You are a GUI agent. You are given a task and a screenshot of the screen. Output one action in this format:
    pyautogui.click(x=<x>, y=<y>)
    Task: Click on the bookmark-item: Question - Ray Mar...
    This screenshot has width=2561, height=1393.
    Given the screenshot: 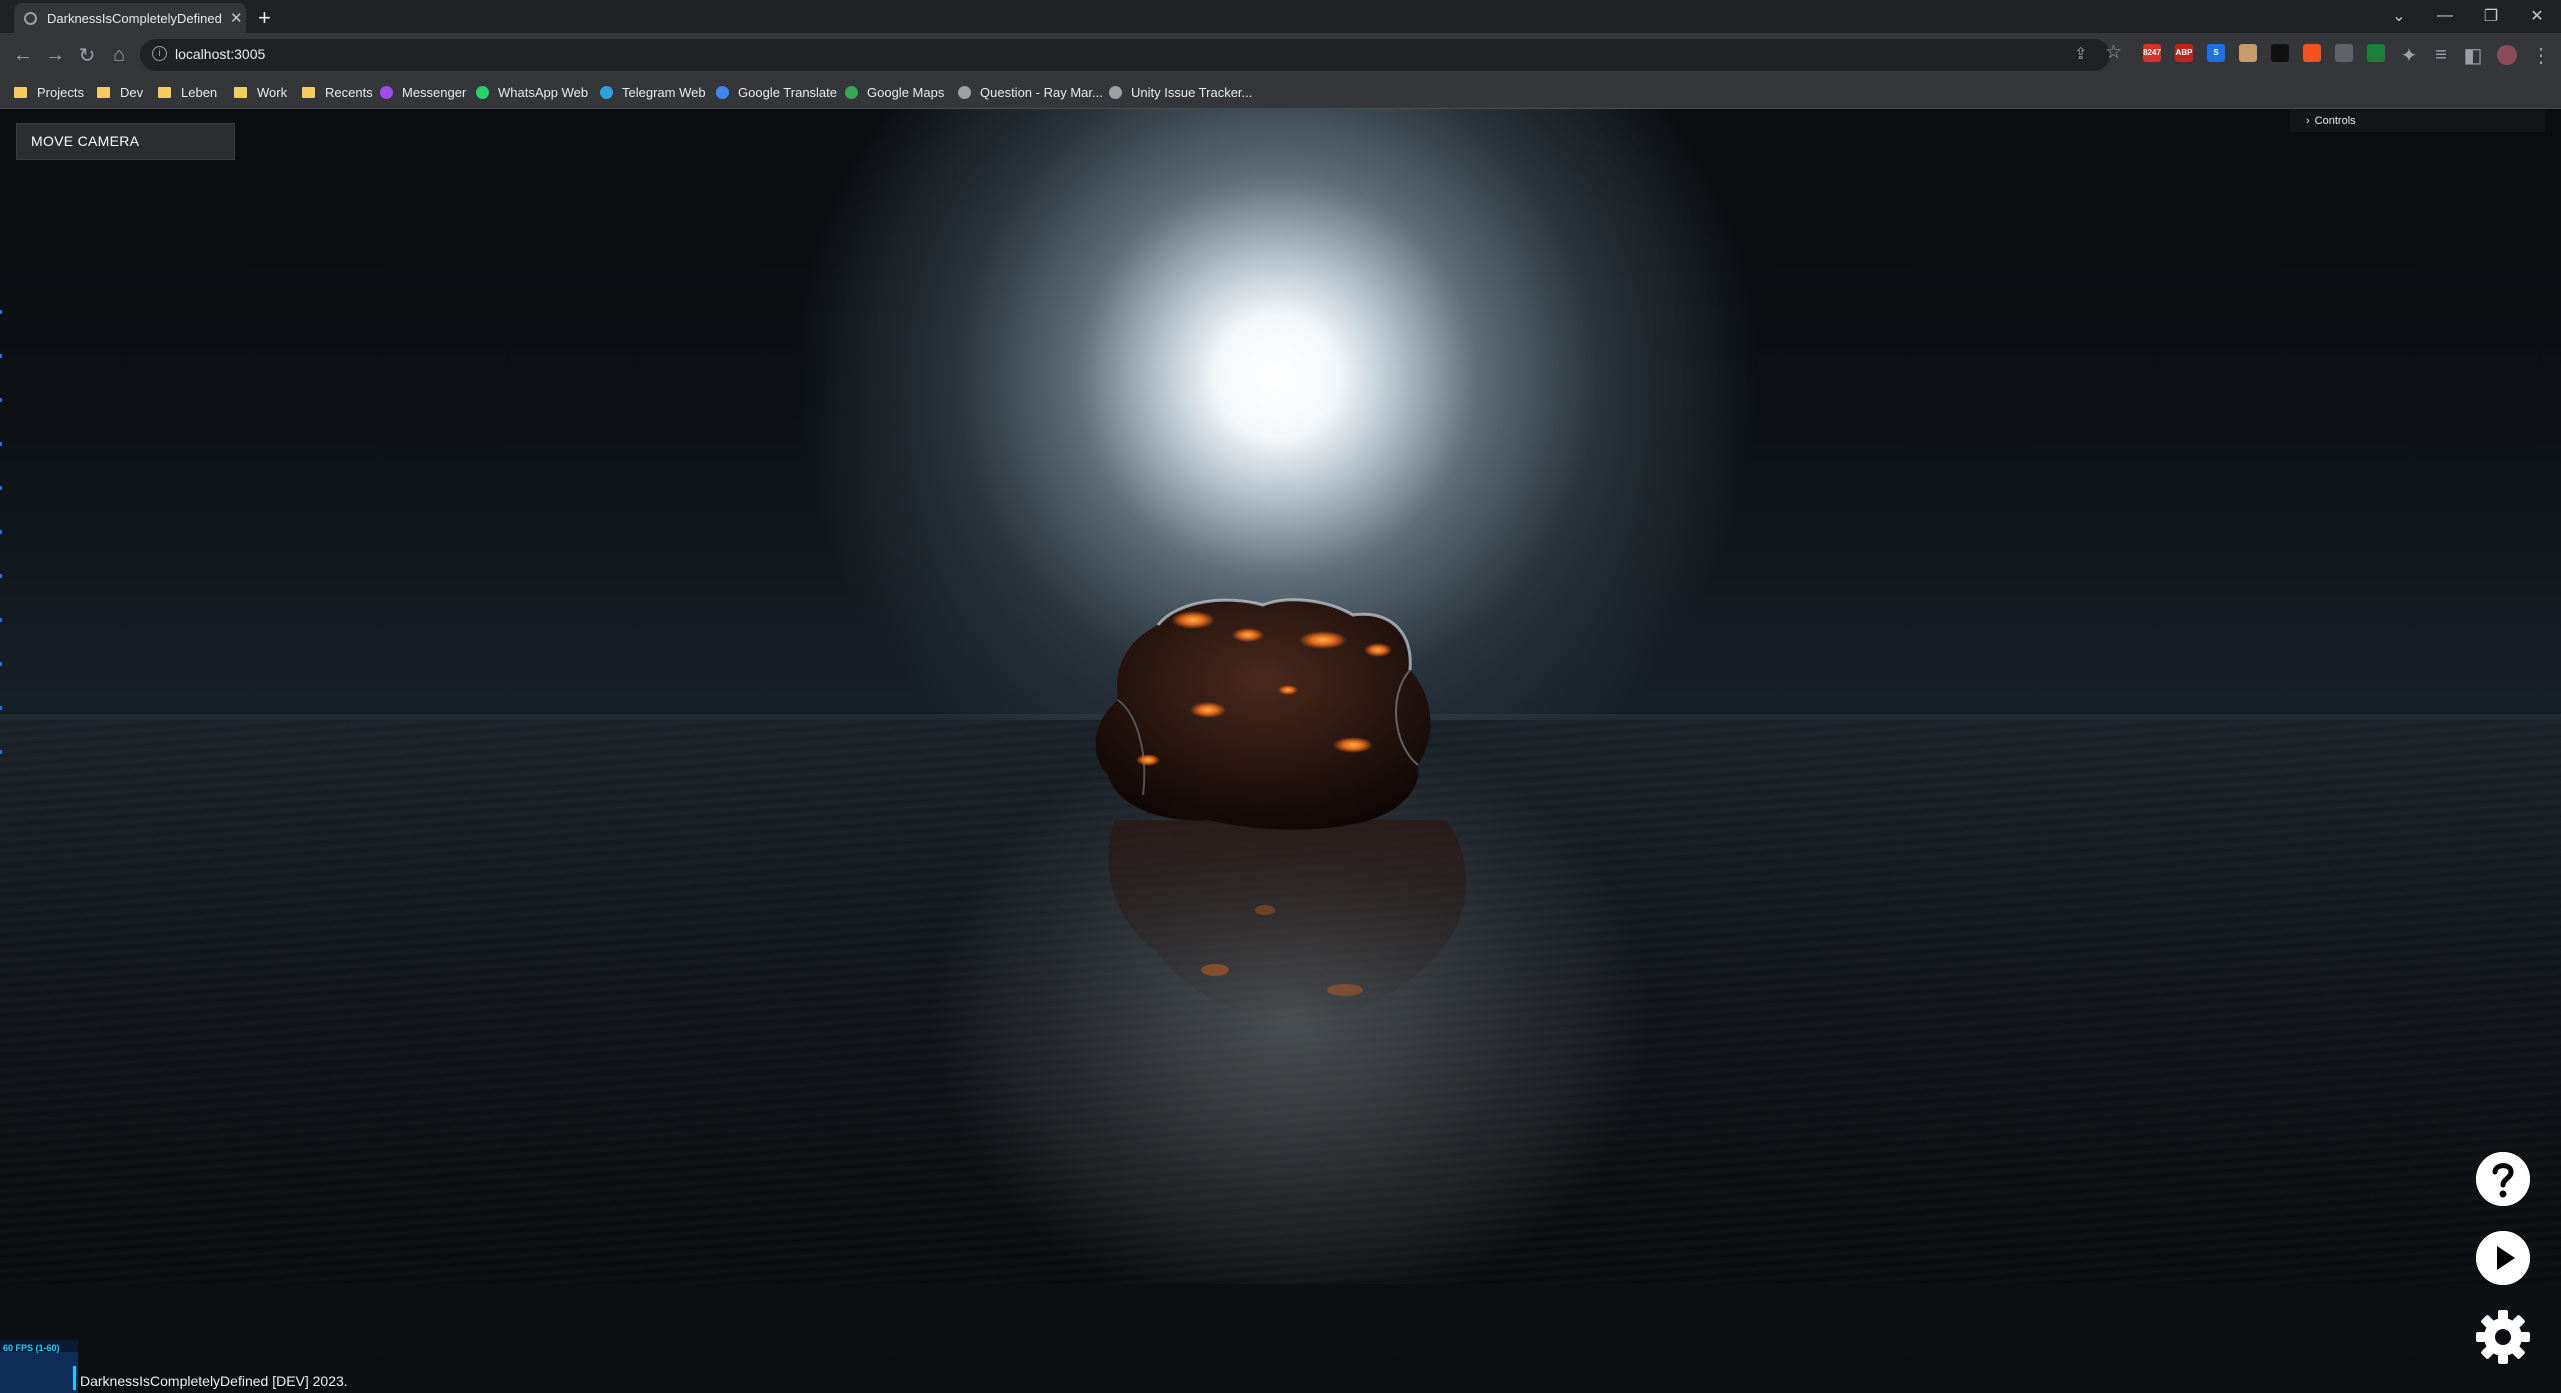 What is the action you would take?
    pyautogui.click(x=1030, y=92)
    